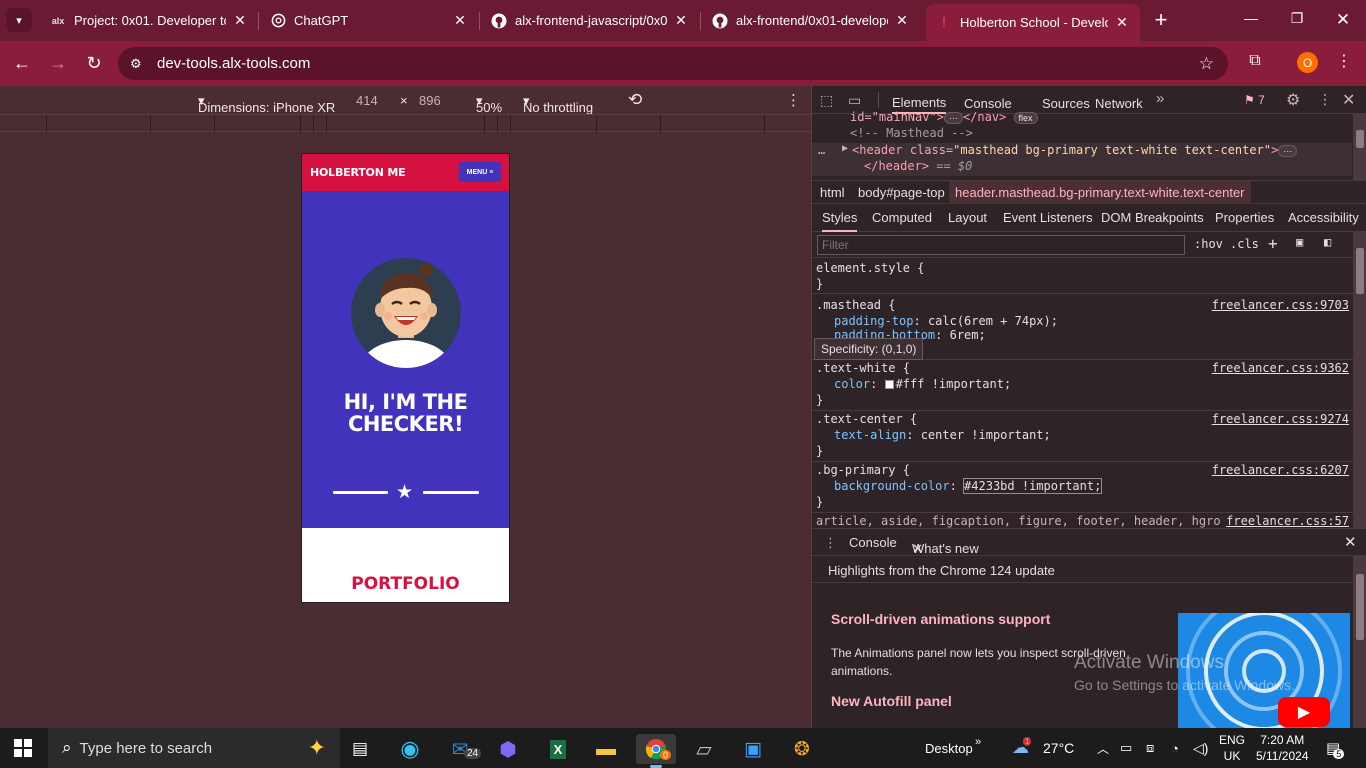 The image size is (1366, 768). Describe the element at coordinates (1282, 748) in the screenshot. I see `clock: 7:20 AM 5/11/2024` at that location.